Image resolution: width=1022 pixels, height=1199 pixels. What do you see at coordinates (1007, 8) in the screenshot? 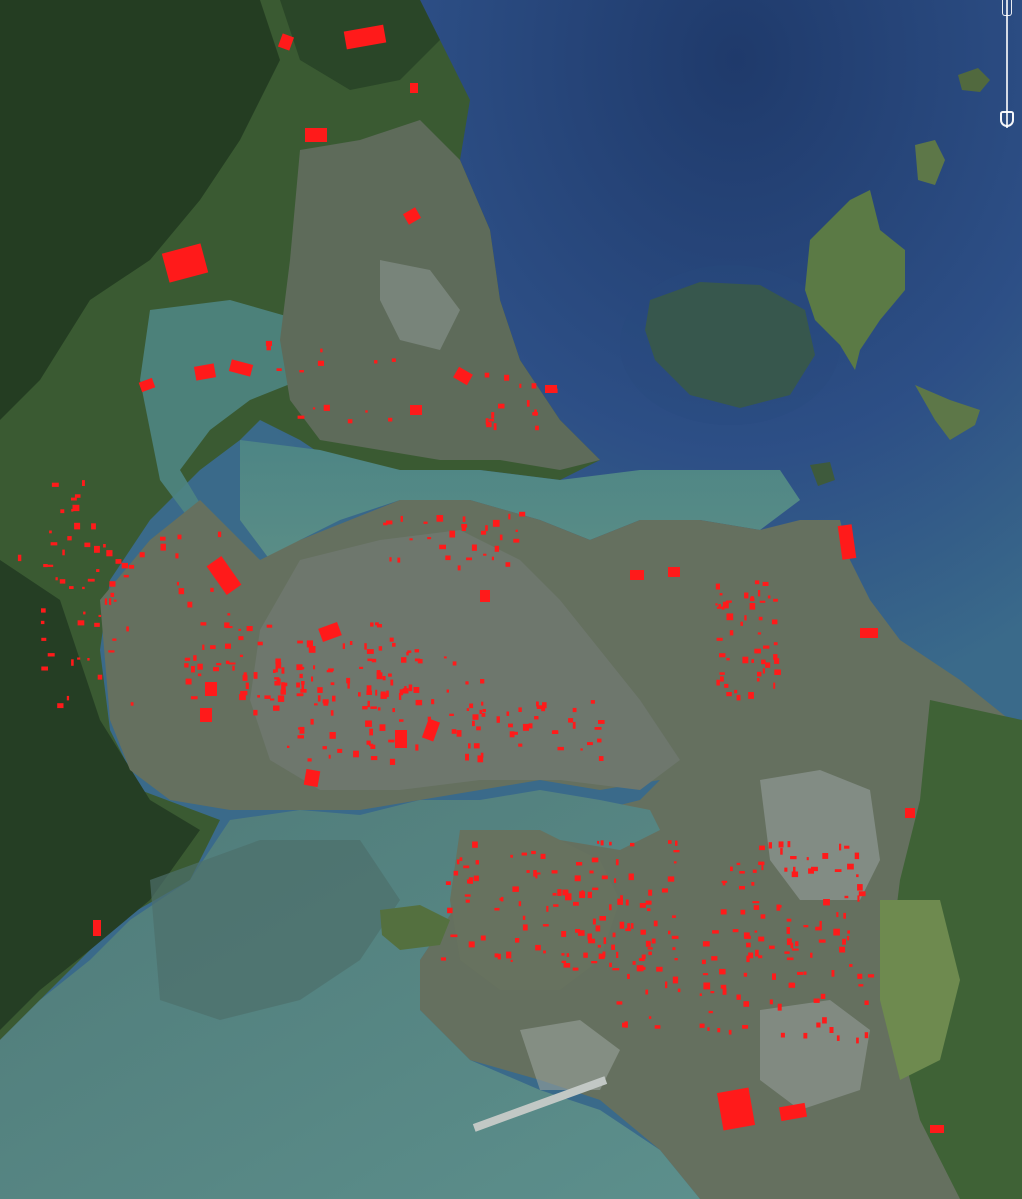
I see `zoom-slider-cap-icon` at bounding box center [1007, 8].